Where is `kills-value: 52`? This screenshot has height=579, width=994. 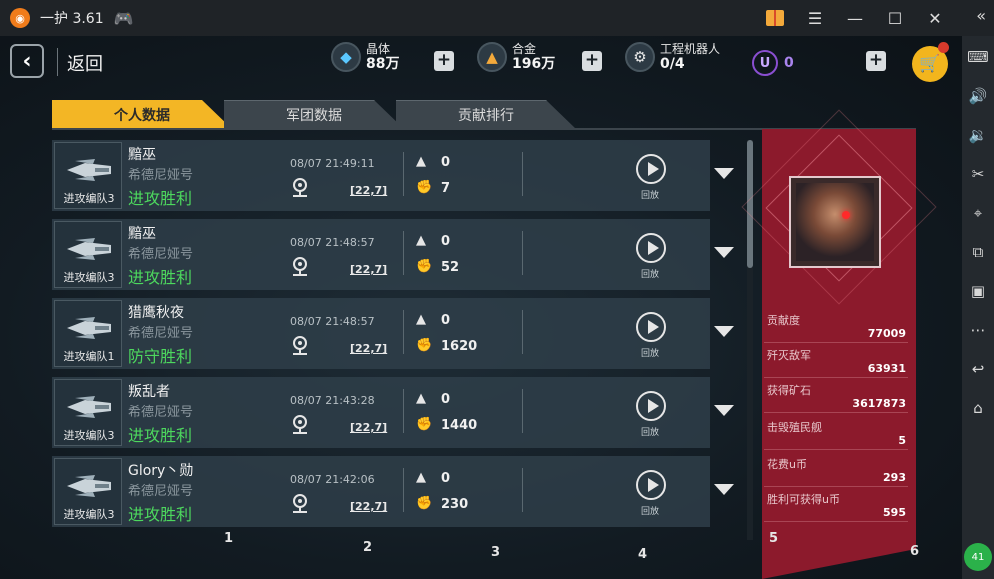 kills-value: 52 is located at coordinates (450, 267).